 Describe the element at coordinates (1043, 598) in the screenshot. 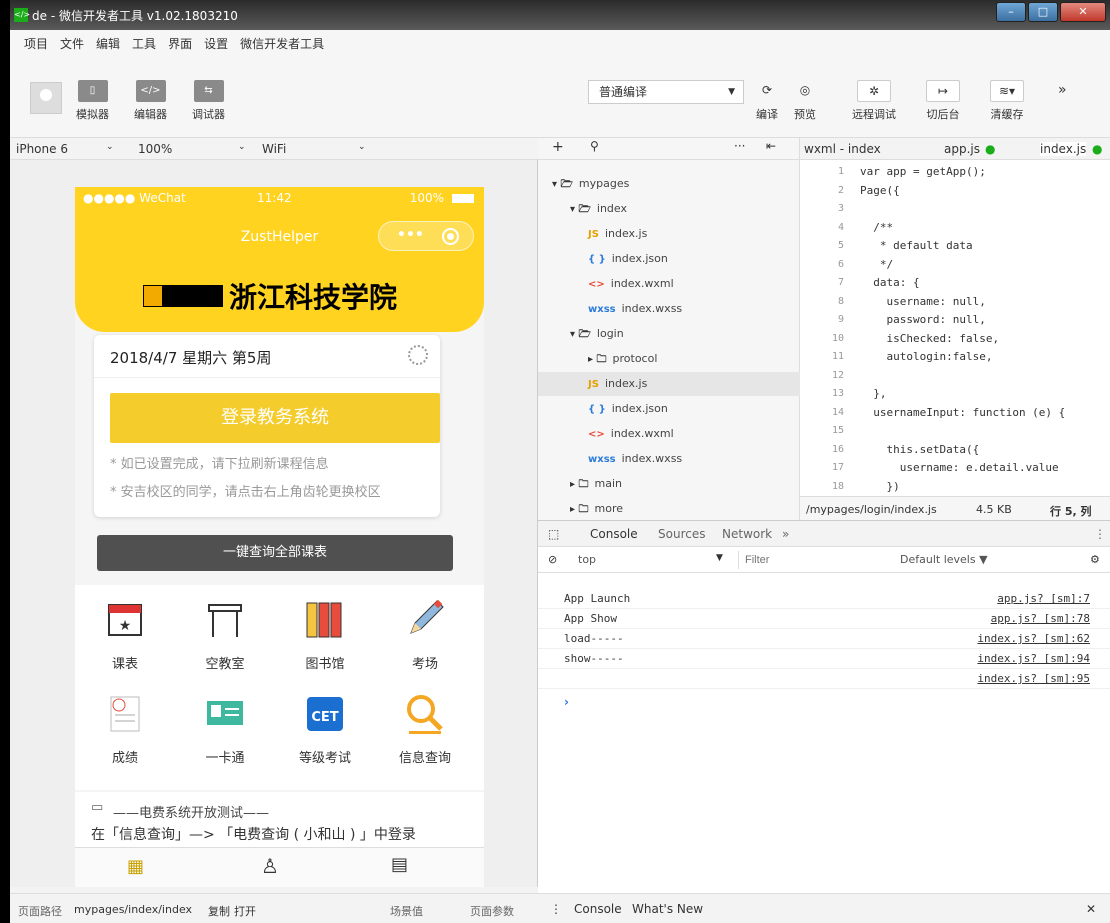

I see `console-source-link: app.js? [sm]:7` at that location.